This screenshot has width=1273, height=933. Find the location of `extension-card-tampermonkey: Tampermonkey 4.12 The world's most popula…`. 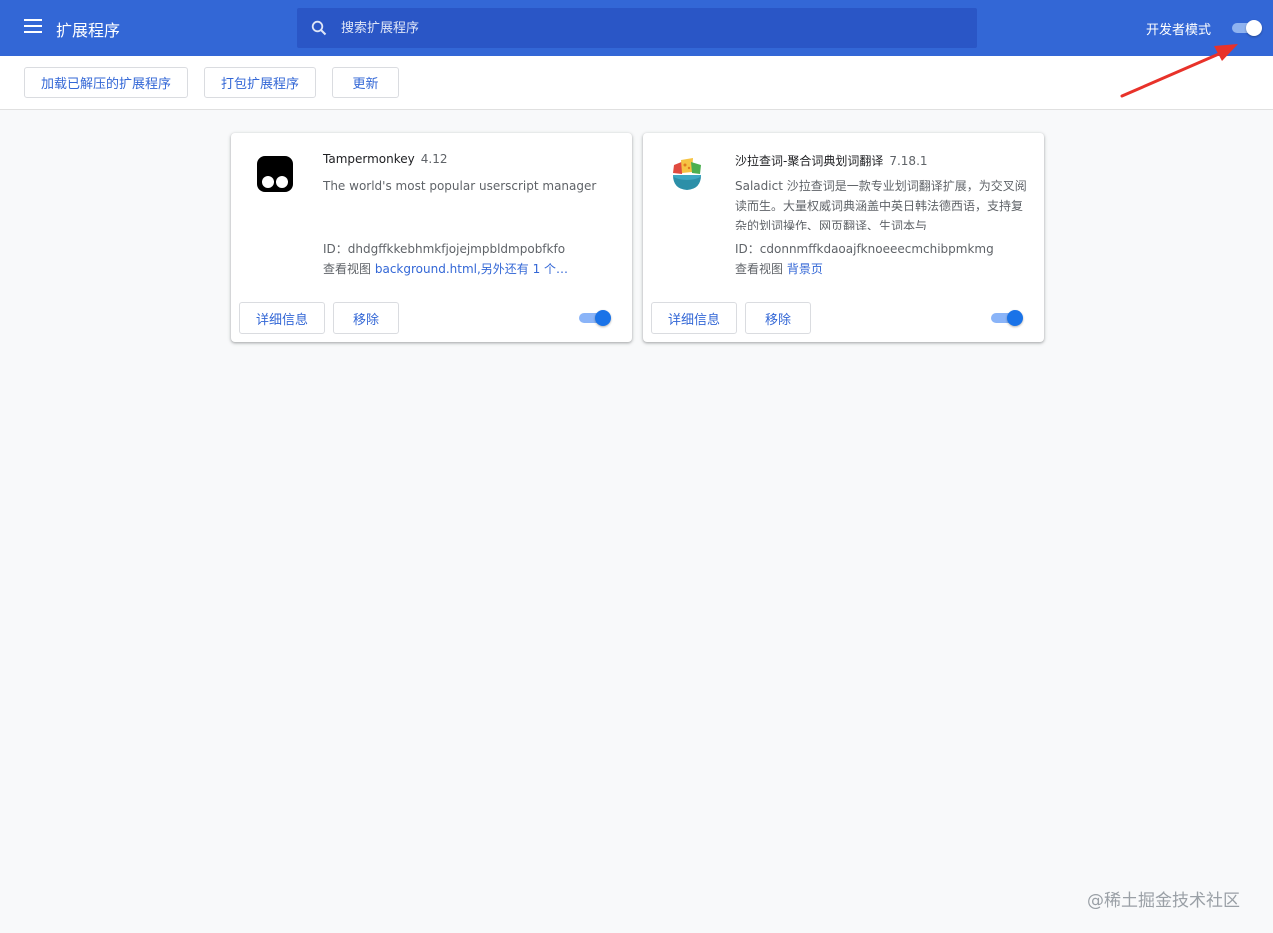

extension-card-tampermonkey: Tampermonkey 4.12 The world's most popula… is located at coordinates (431, 237).